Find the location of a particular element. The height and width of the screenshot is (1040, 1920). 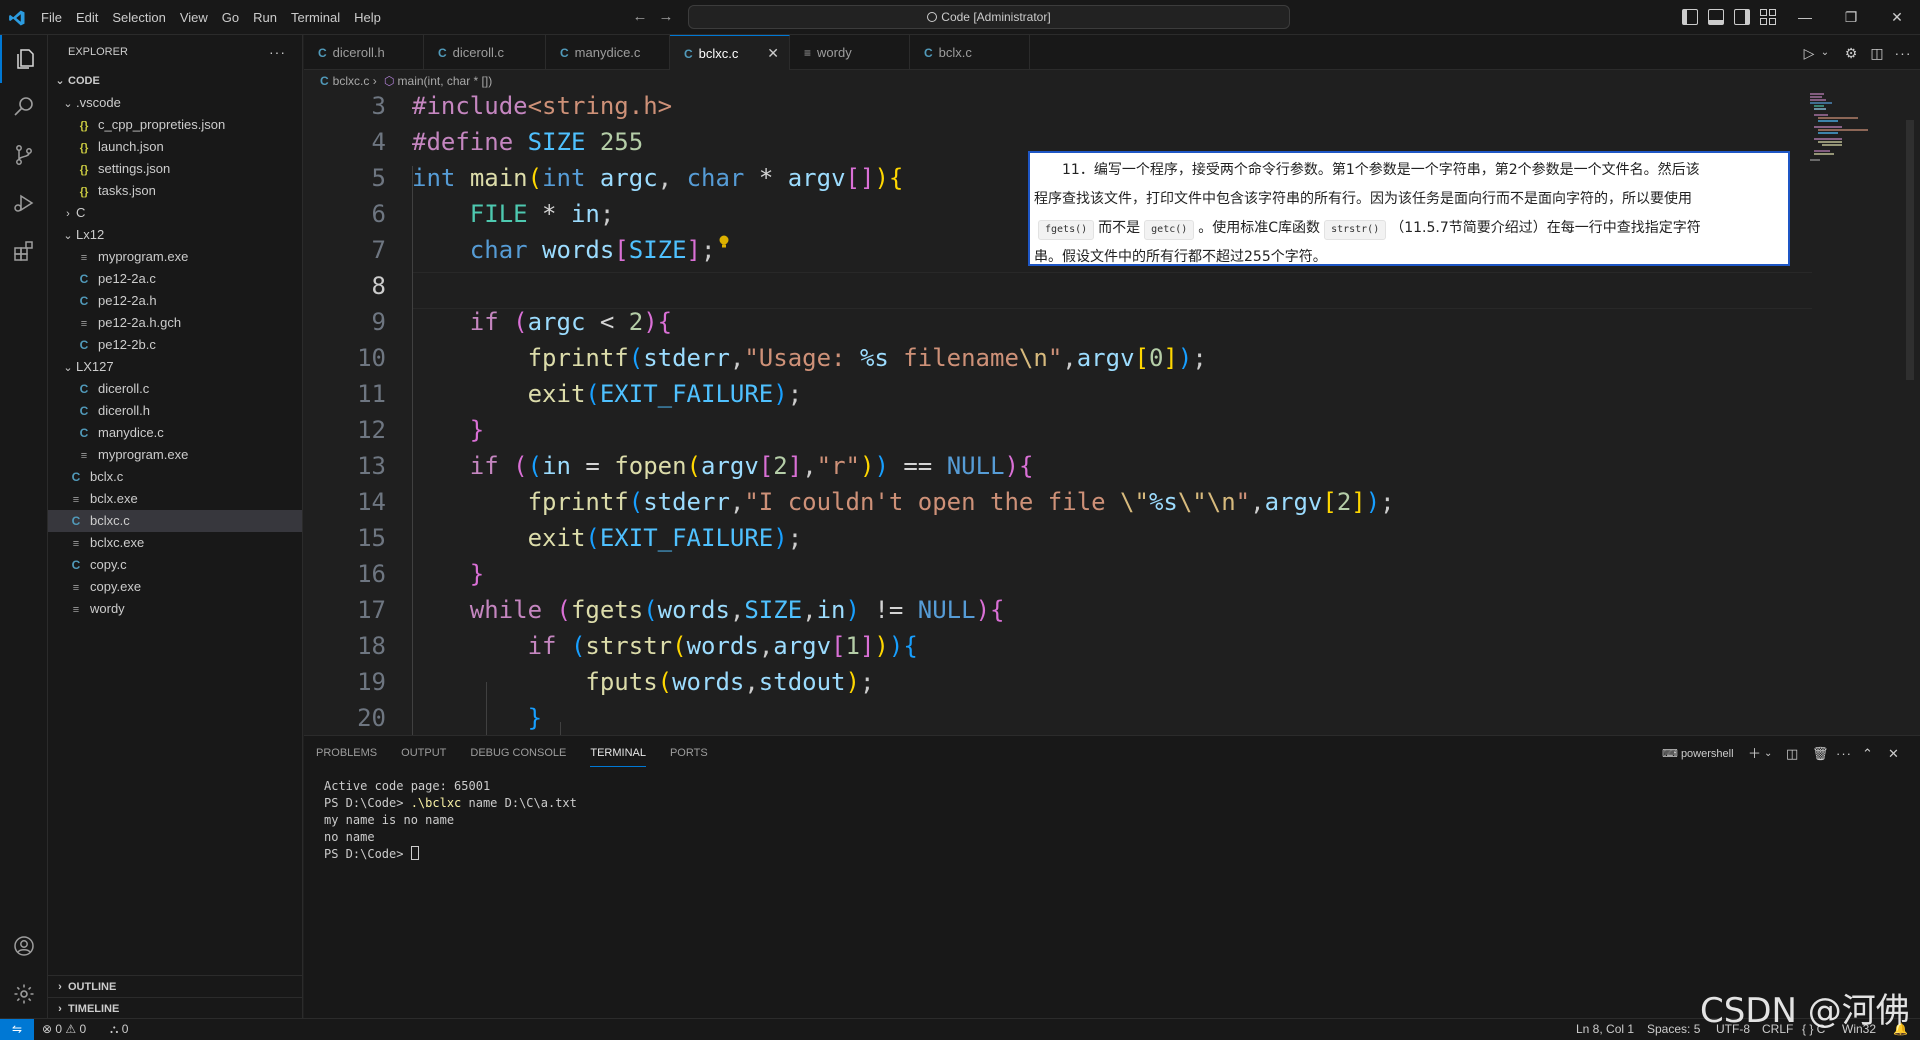

tab-diceroll-c: Cdiceroll.c is located at coordinates (485, 52).